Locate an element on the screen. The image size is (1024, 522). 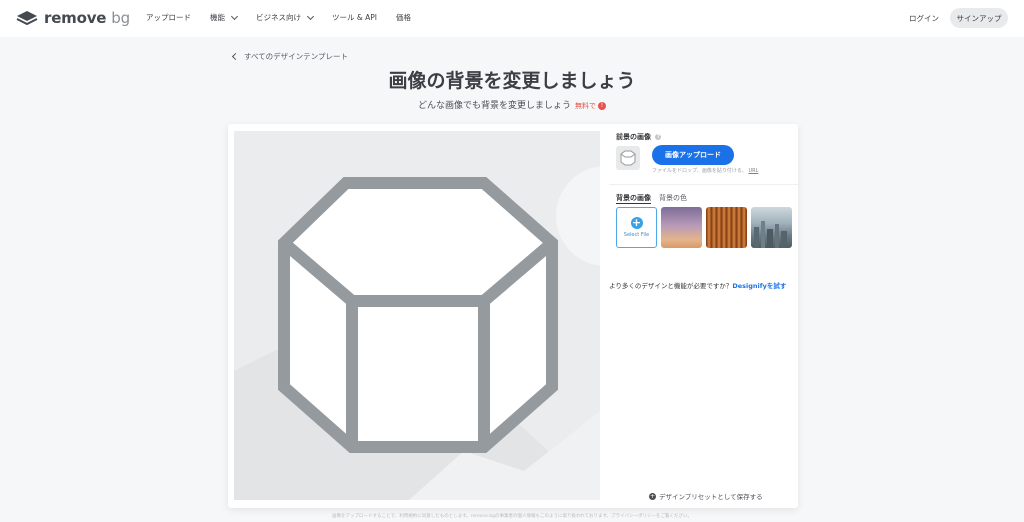
select-file-label: Select File is located at coordinates (636, 235).